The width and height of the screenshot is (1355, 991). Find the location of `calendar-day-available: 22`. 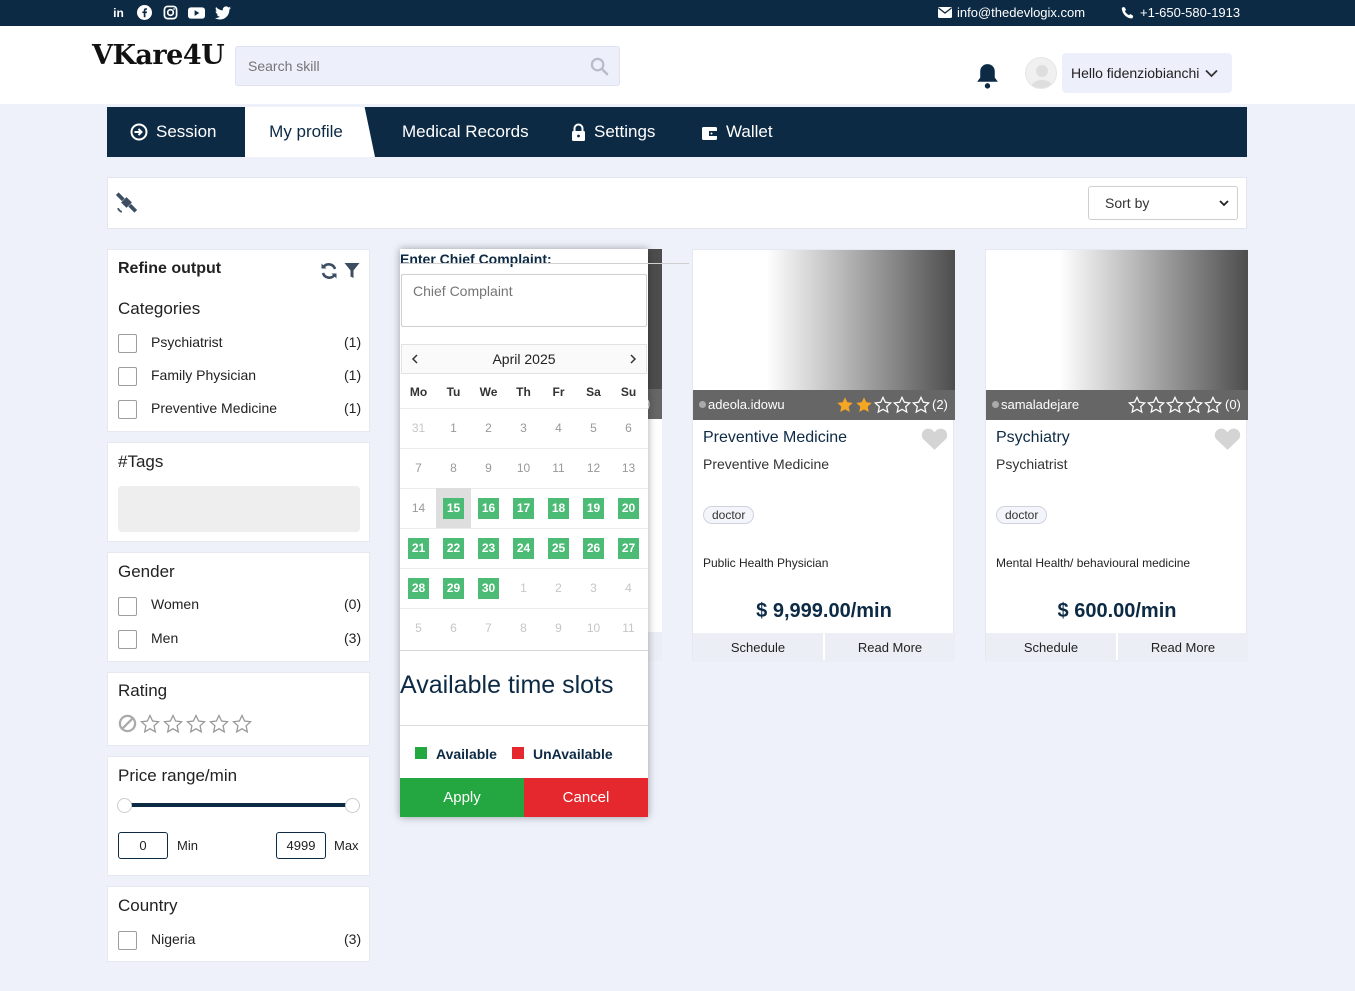

calendar-day-available: 22 is located at coordinates (453, 548).